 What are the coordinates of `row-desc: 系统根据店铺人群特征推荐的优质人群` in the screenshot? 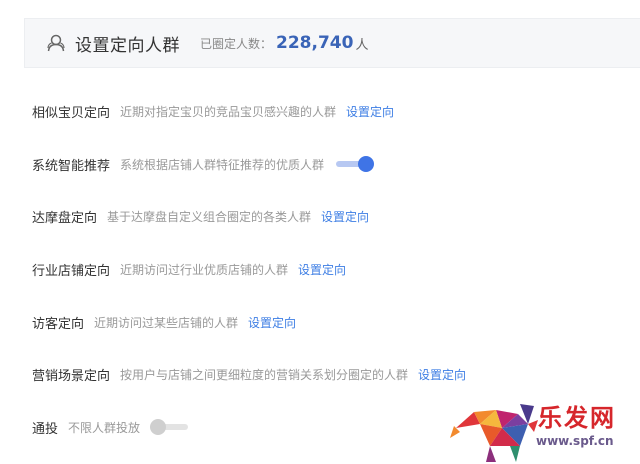 It's located at (222, 164).